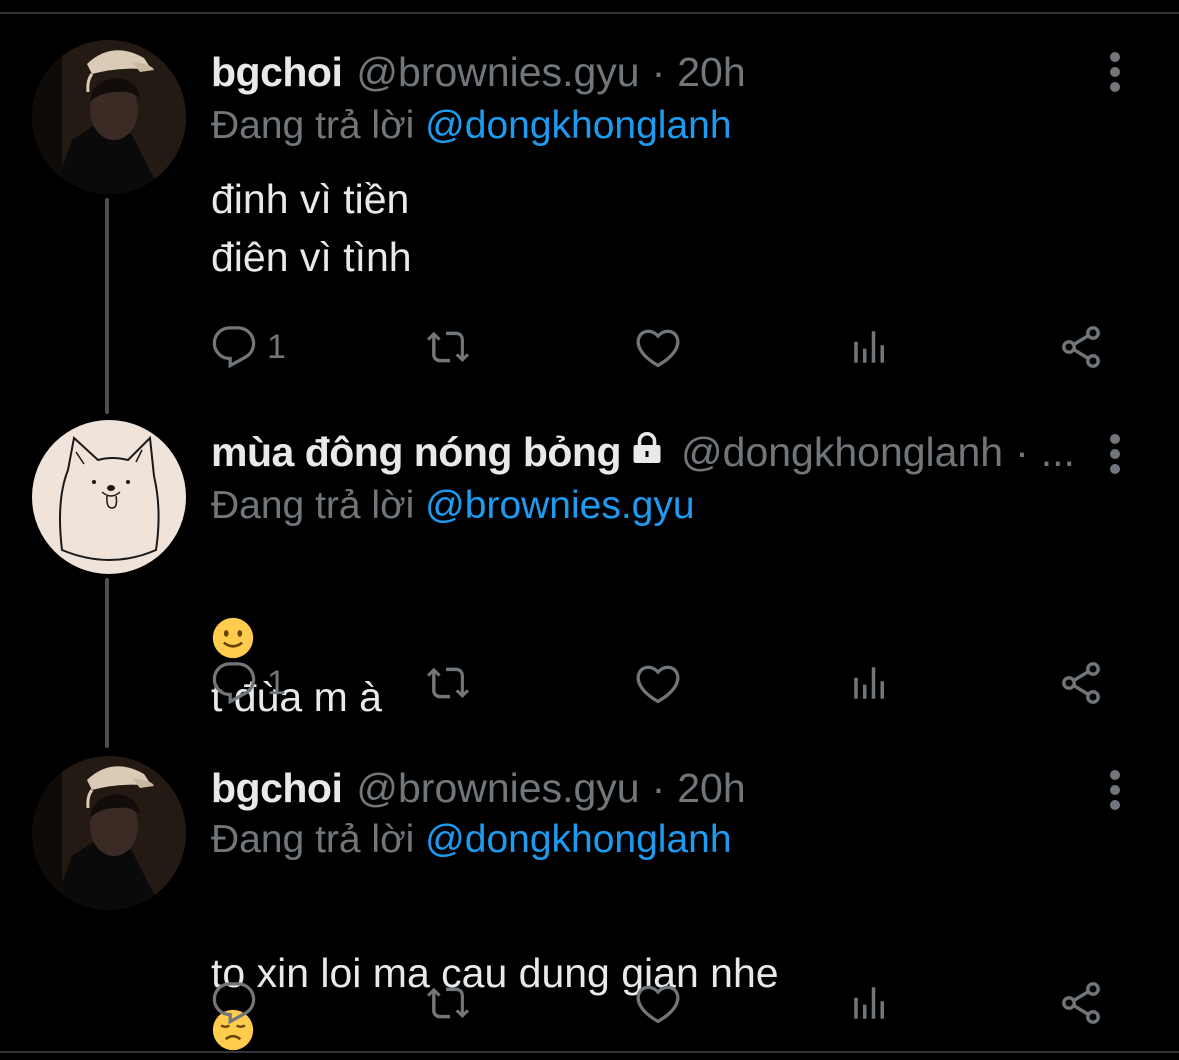 The image size is (1179, 1060). I want to click on replying-to: Đang trả lời @brownies.gyu, so click(453, 506).